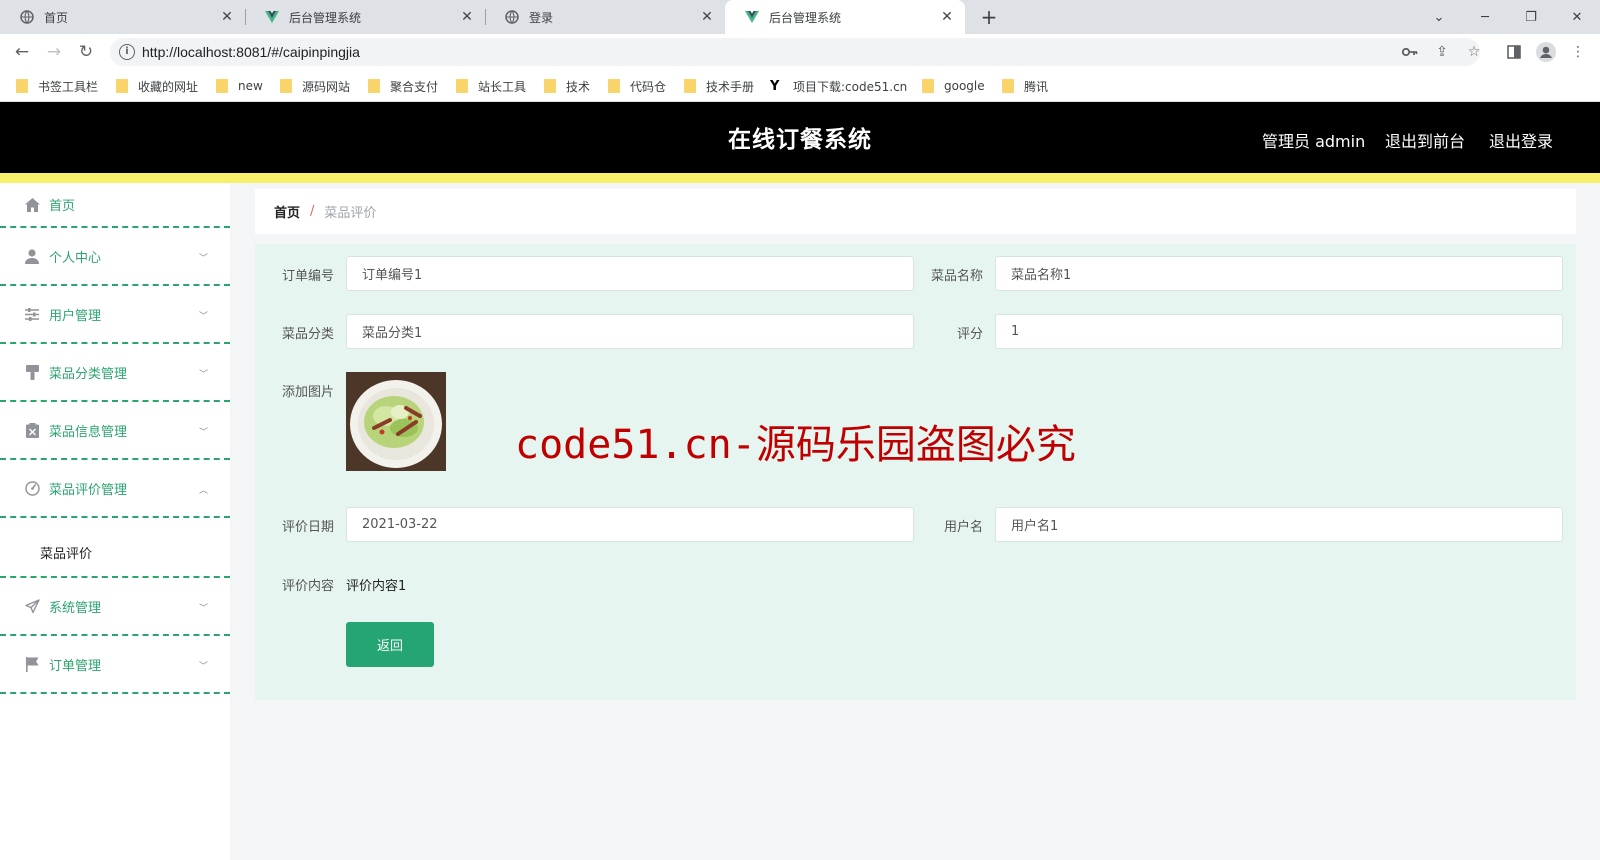 This screenshot has width=1600, height=860. Describe the element at coordinates (795, 52) in the screenshot. I see `address-bar: i http://localhost:8081/#/caipinpingjia` at that location.